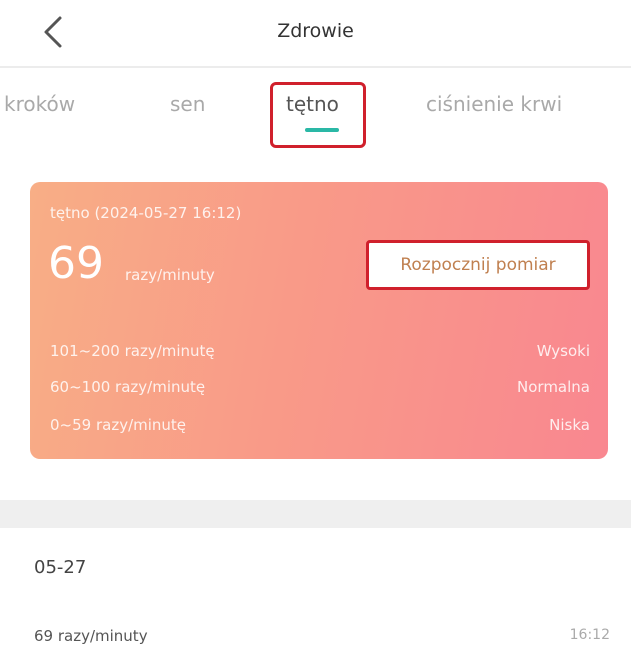  What do you see at coordinates (91, 636) in the screenshot?
I see `history-reading: 69 razy/minuty` at bounding box center [91, 636].